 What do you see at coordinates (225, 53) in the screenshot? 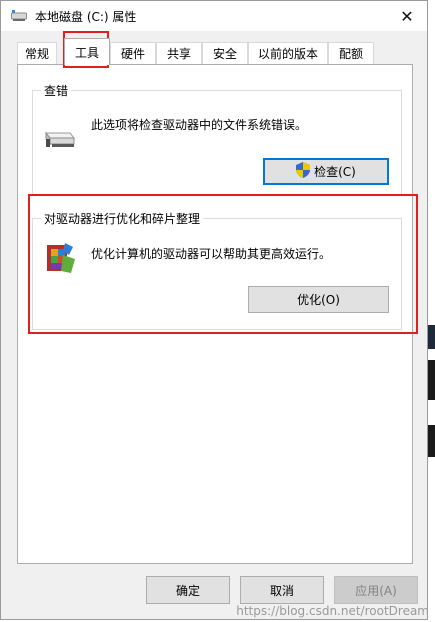
I see `tab-security: 安全` at bounding box center [225, 53].